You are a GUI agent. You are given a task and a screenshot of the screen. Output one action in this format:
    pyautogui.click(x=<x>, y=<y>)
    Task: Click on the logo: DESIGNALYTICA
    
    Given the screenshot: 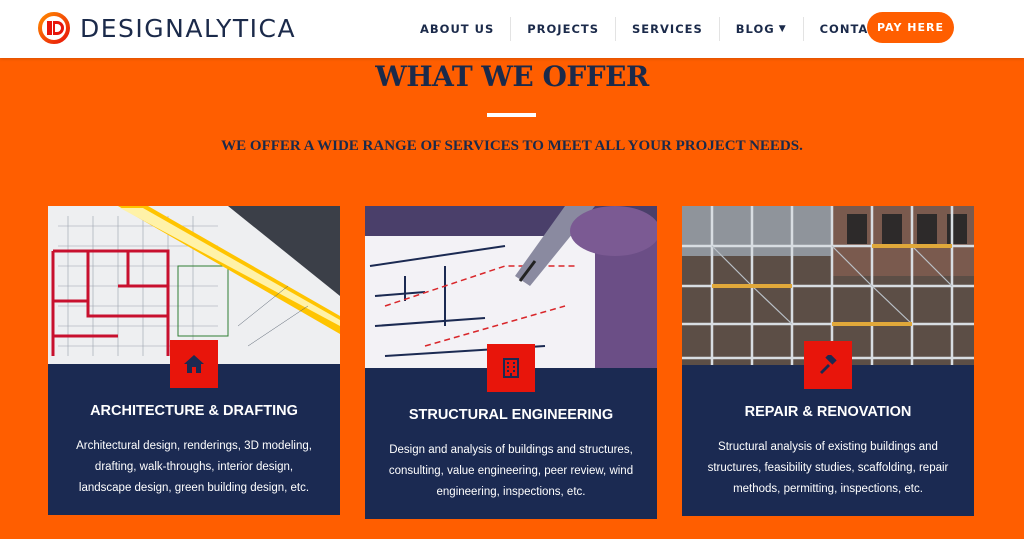 What is the action you would take?
    pyautogui.click(x=167, y=28)
    